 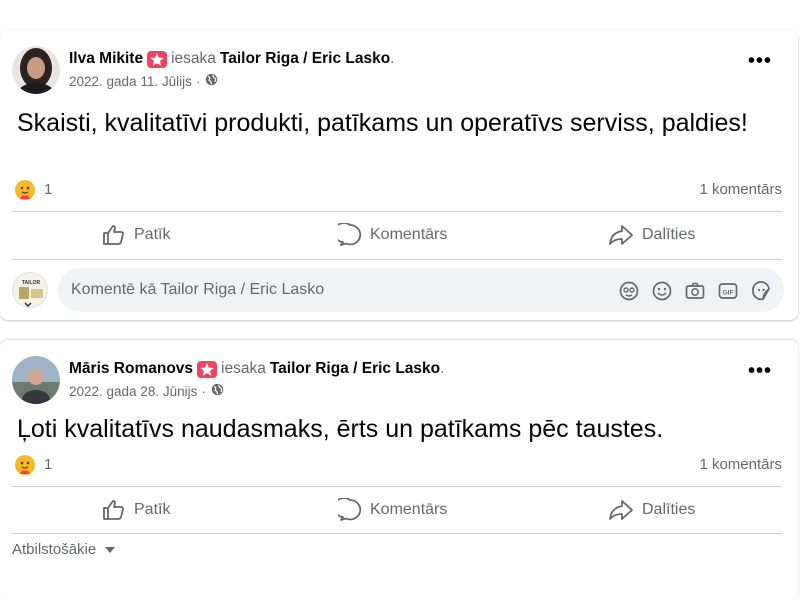 What do you see at coordinates (131, 369) in the screenshot?
I see `author-name: Māris Romanovs` at bounding box center [131, 369].